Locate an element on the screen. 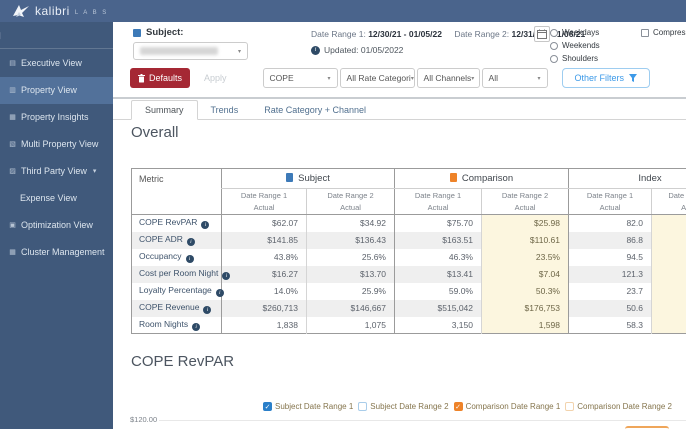  table-cell: $515,042 is located at coordinates (438, 308).